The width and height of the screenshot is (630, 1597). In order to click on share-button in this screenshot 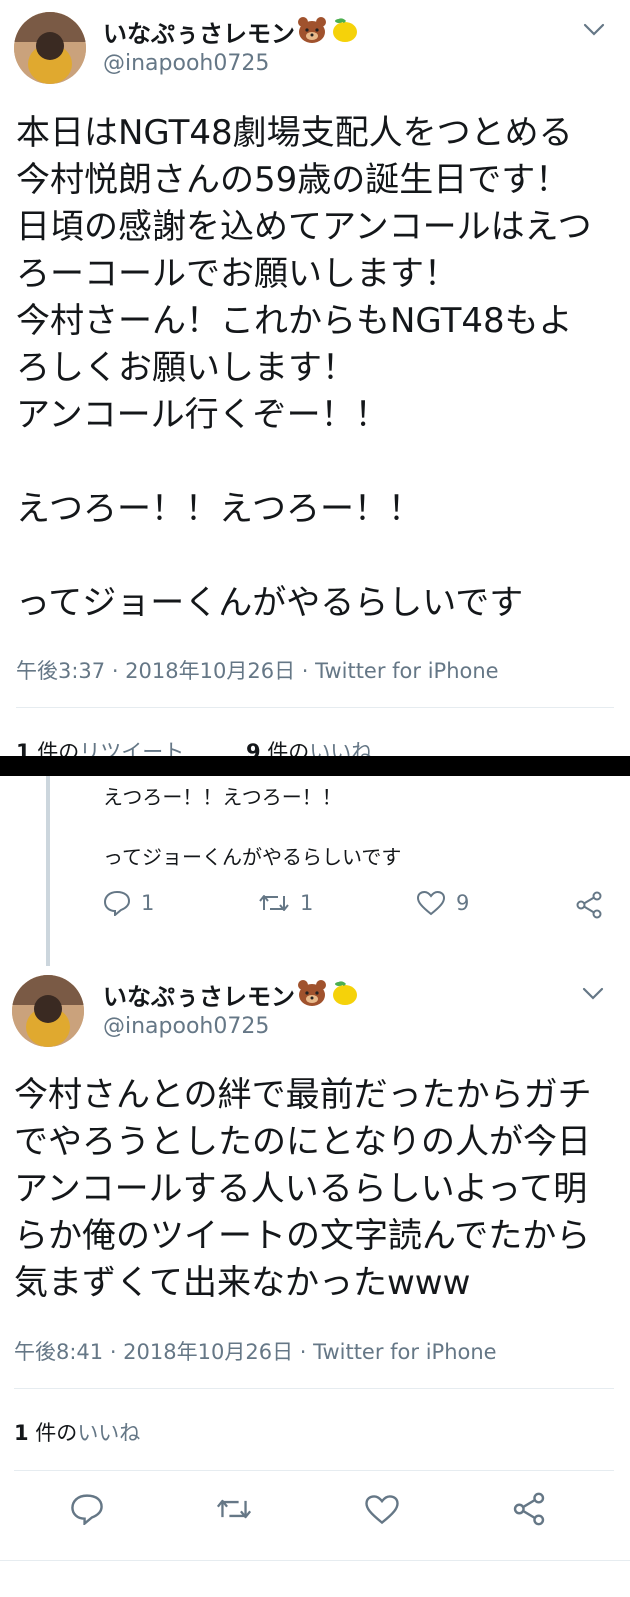, I will do `click(529, 1509)`.